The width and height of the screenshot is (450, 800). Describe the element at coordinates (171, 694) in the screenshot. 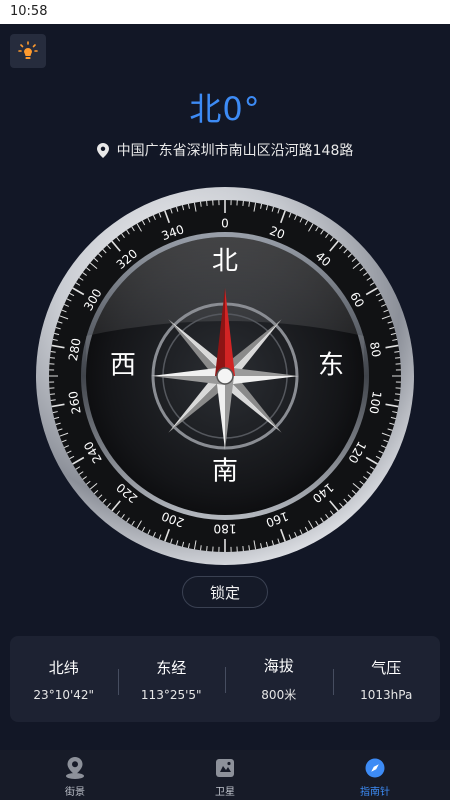

I see `longitude-value: 113°25'5"` at that location.